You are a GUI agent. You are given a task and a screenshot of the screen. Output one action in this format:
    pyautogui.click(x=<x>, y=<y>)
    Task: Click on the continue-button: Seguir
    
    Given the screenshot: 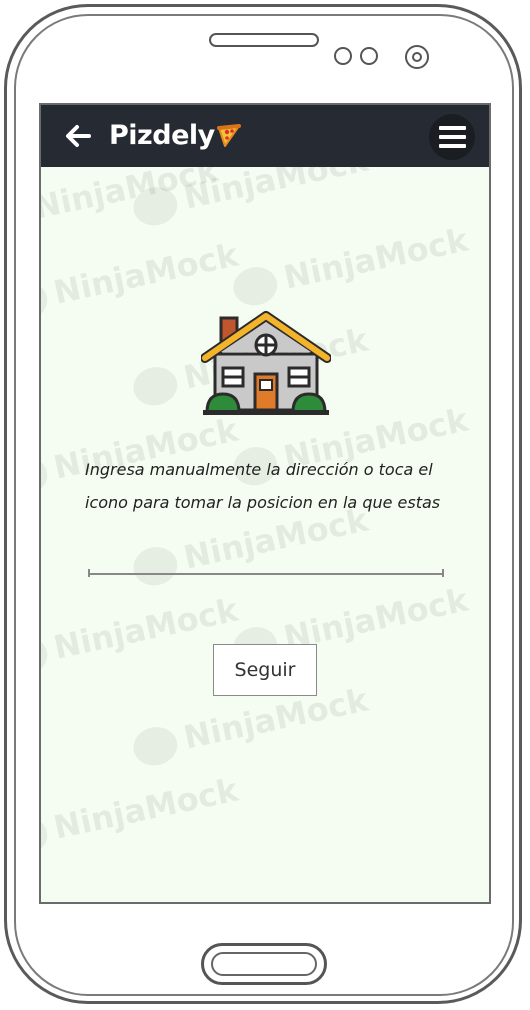 What is the action you would take?
    pyautogui.click(x=265, y=670)
    